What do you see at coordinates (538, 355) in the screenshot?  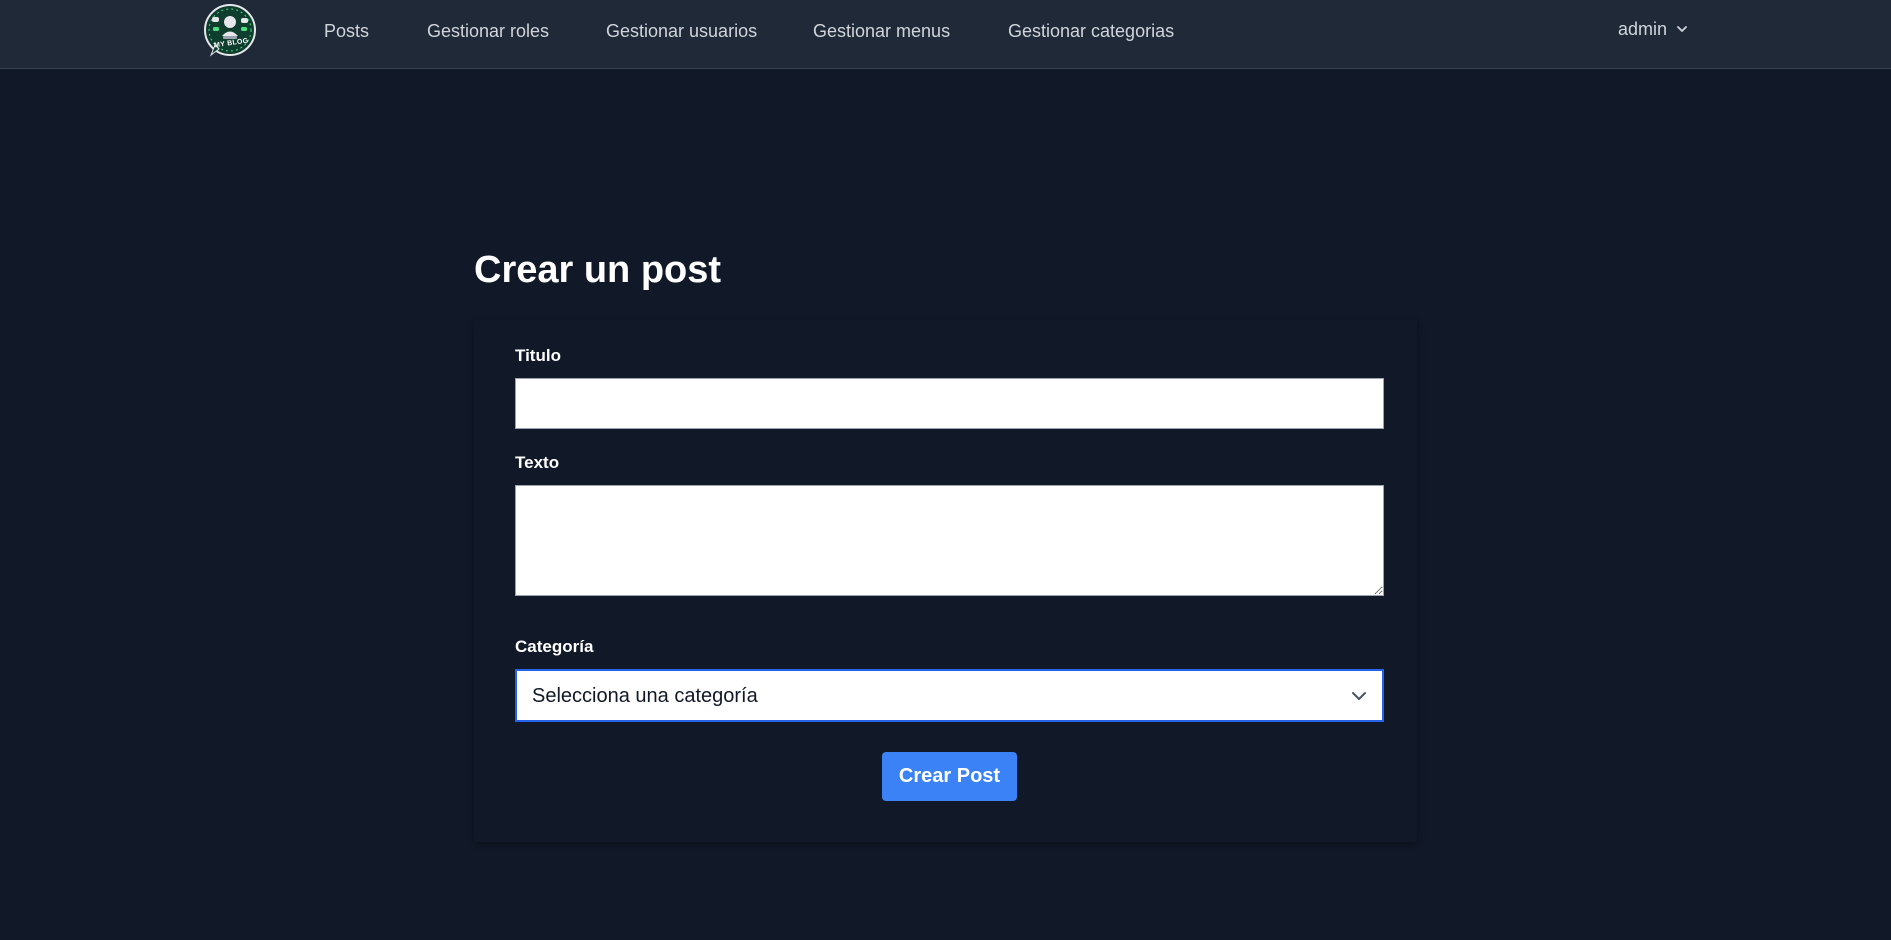 I see `title-field-label: Titulo` at bounding box center [538, 355].